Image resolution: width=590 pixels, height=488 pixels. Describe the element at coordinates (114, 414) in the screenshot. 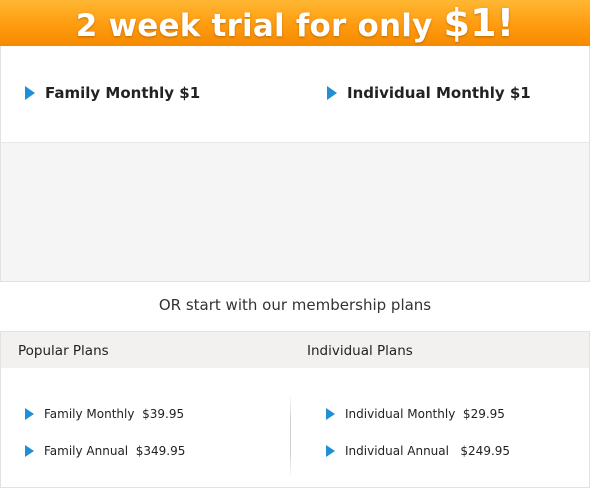

I see `plan-label: Family Monthly $39.95` at that location.